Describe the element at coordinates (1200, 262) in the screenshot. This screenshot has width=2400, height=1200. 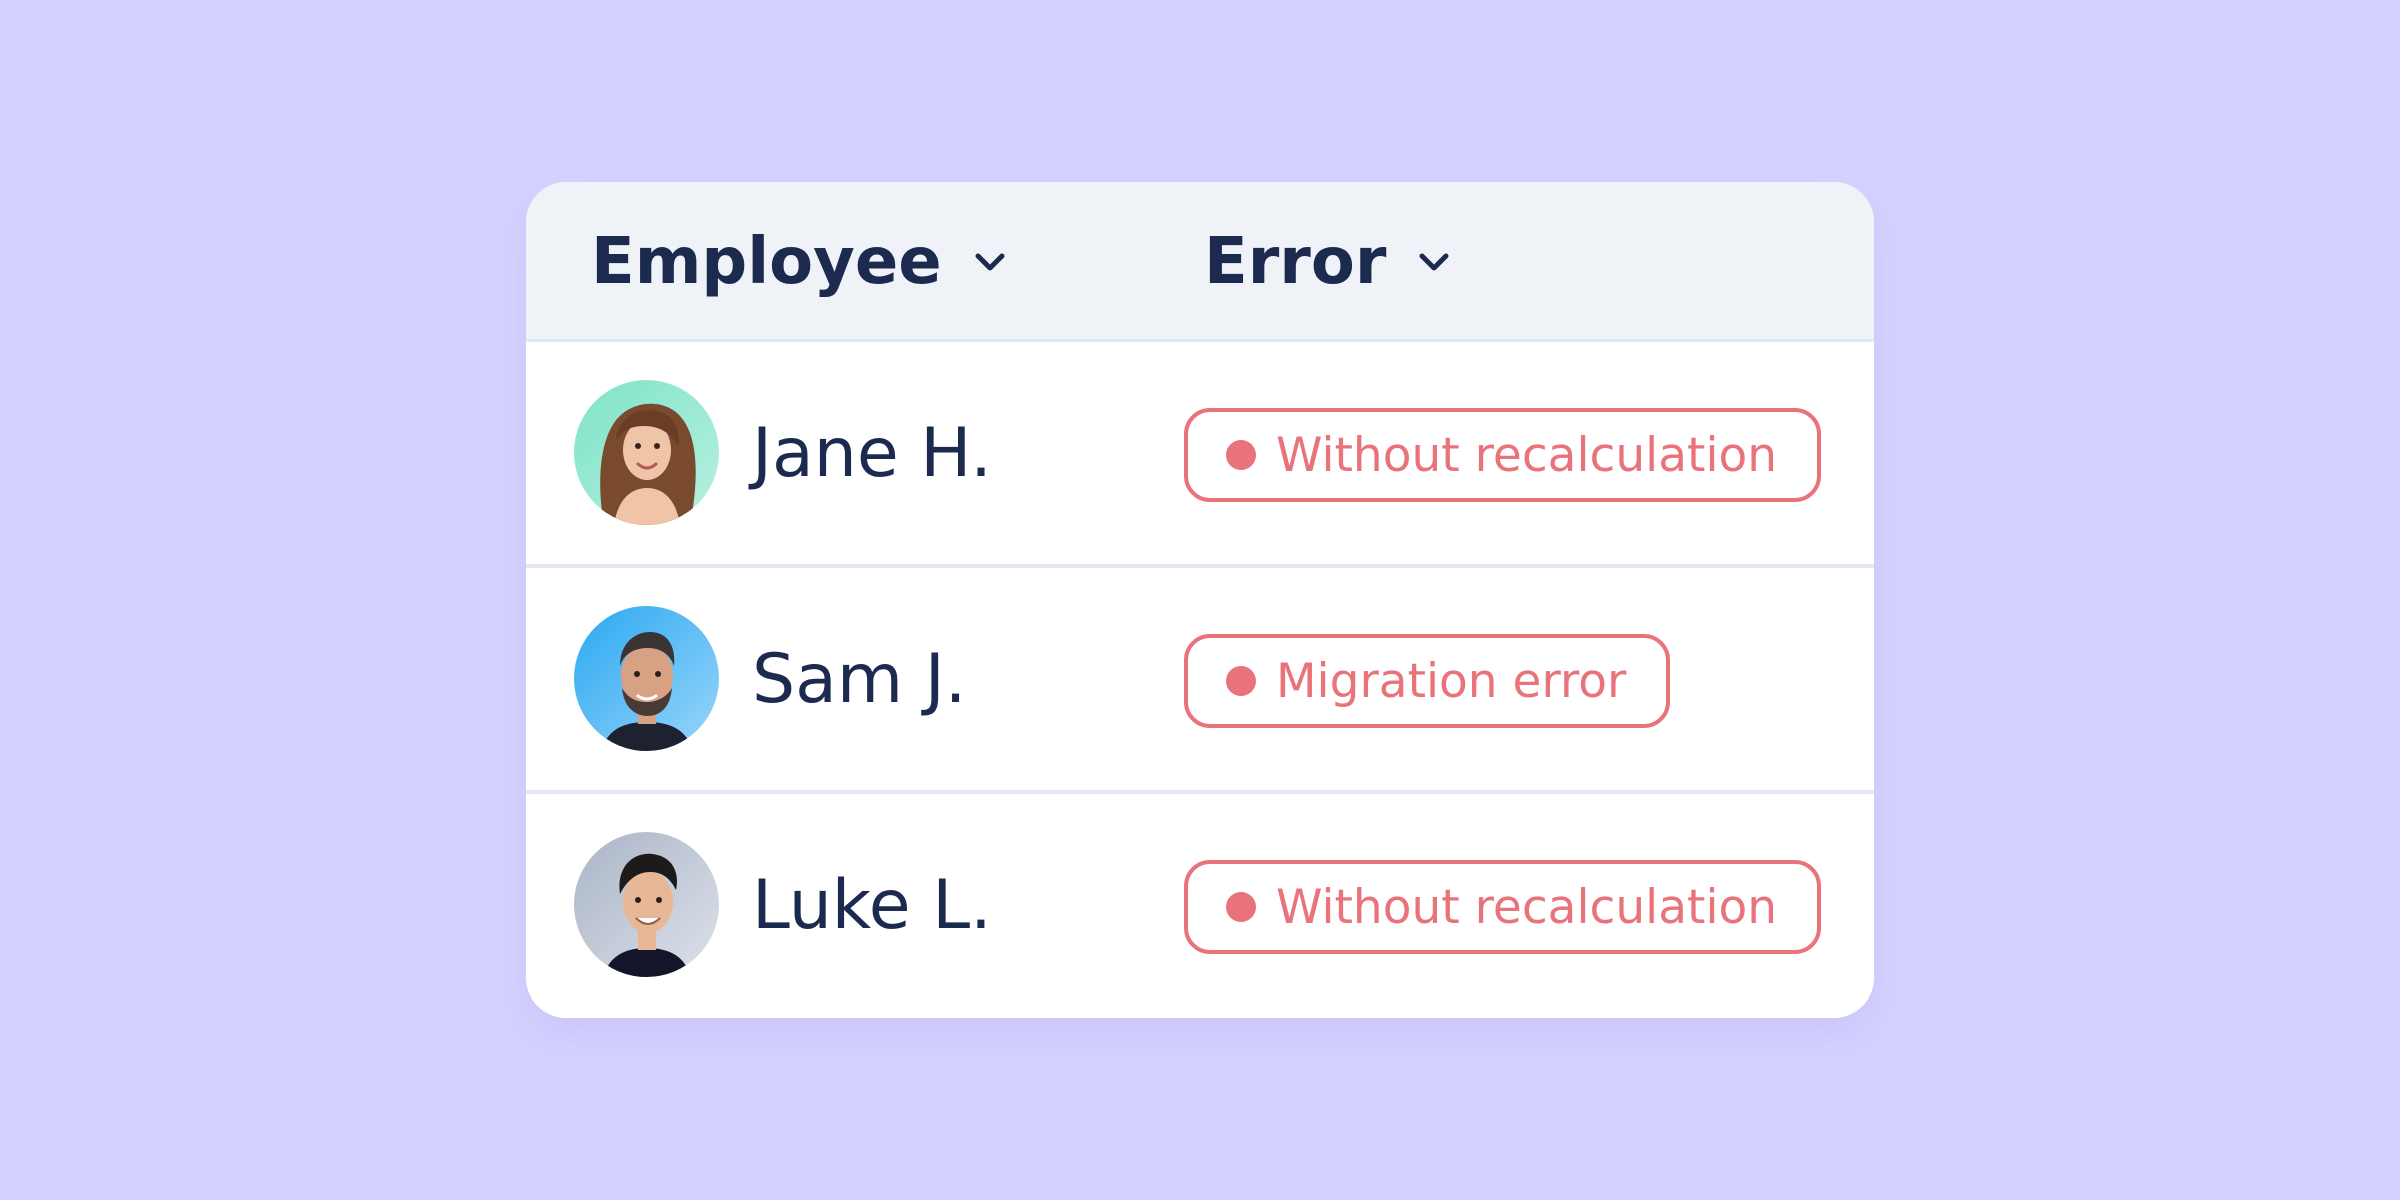
I see `table-header: Employee Error` at that location.